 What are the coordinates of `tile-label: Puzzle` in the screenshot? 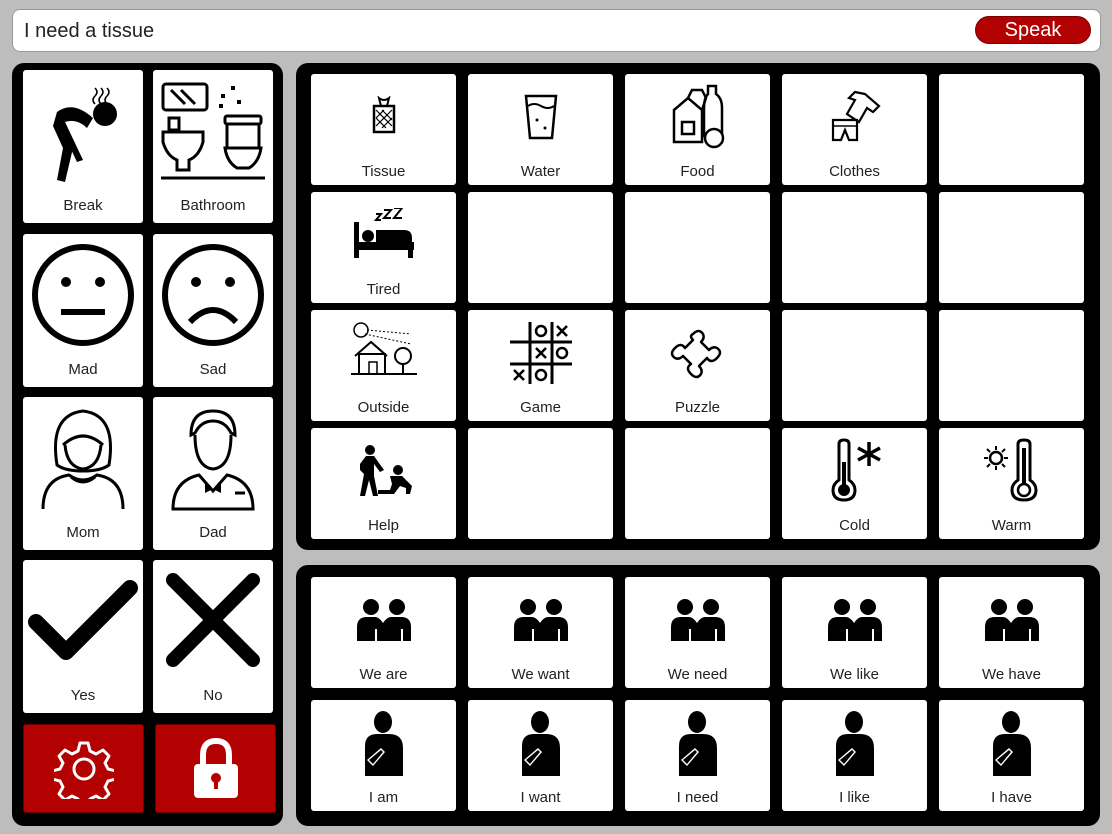 It's located at (697, 407).